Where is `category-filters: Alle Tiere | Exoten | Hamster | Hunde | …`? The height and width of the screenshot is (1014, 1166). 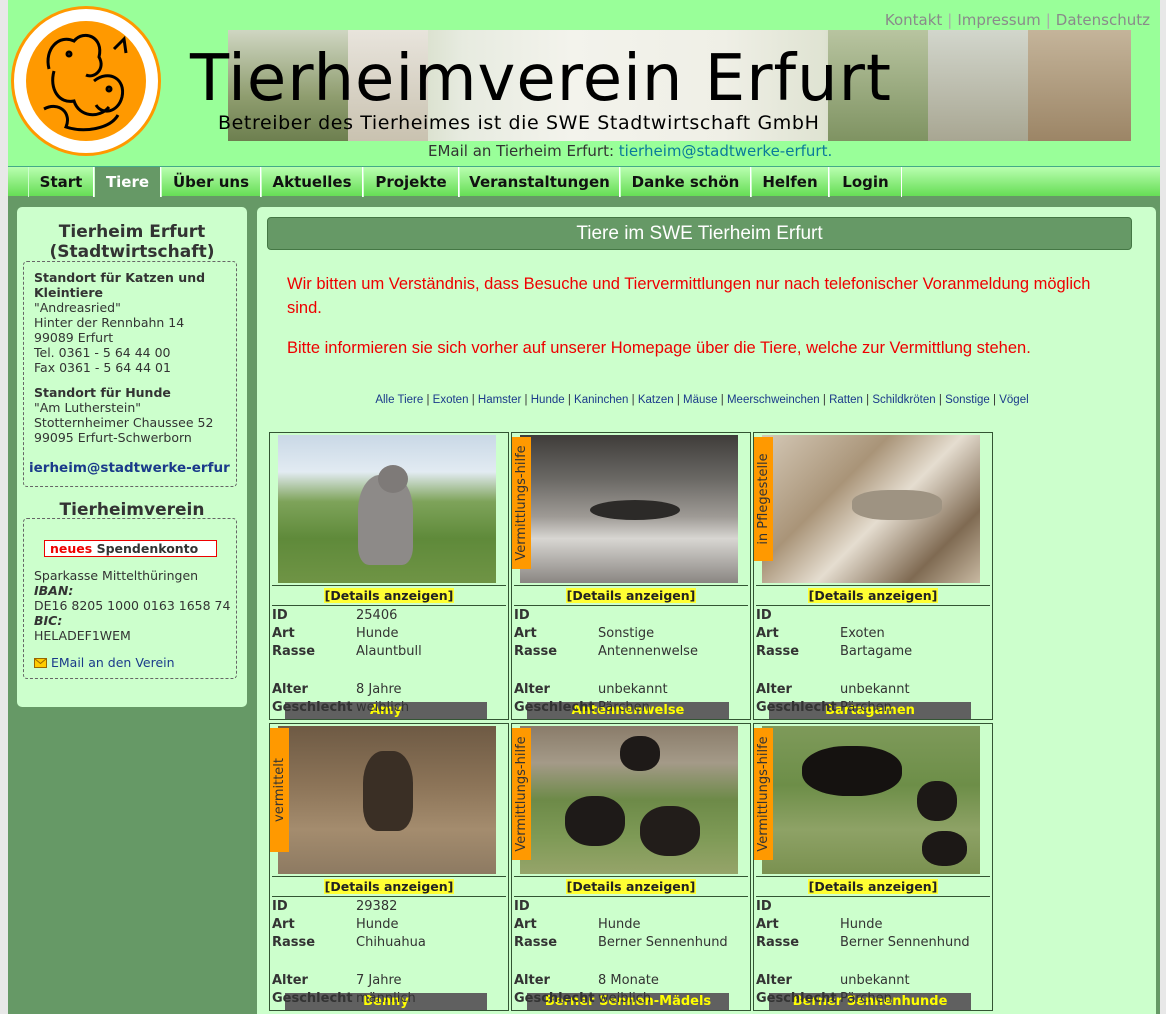 category-filters: Alle Tiere | Exoten | Hamster | Hunde | … is located at coordinates (702, 400).